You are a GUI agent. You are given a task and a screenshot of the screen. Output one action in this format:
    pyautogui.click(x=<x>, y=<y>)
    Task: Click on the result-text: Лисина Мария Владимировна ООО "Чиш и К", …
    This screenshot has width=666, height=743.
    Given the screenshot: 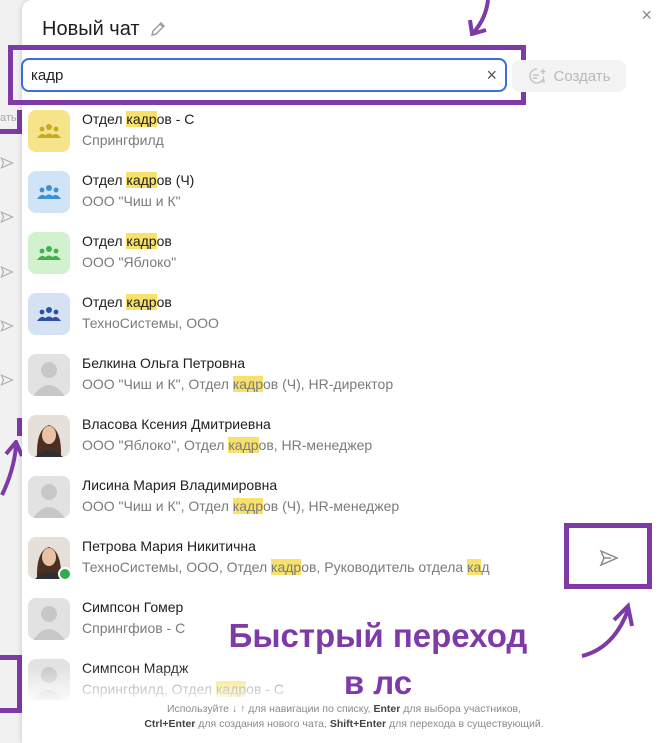 What is the action you would take?
    pyautogui.click(x=240, y=495)
    